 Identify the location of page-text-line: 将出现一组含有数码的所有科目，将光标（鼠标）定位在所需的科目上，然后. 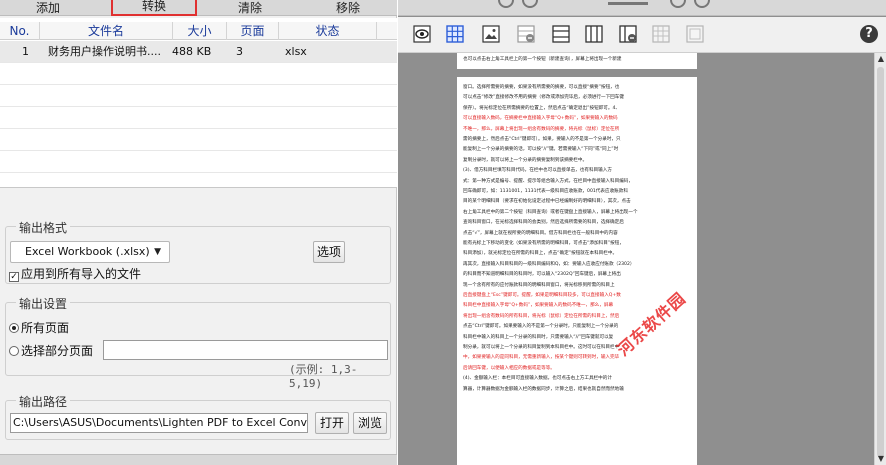
(541, 316).